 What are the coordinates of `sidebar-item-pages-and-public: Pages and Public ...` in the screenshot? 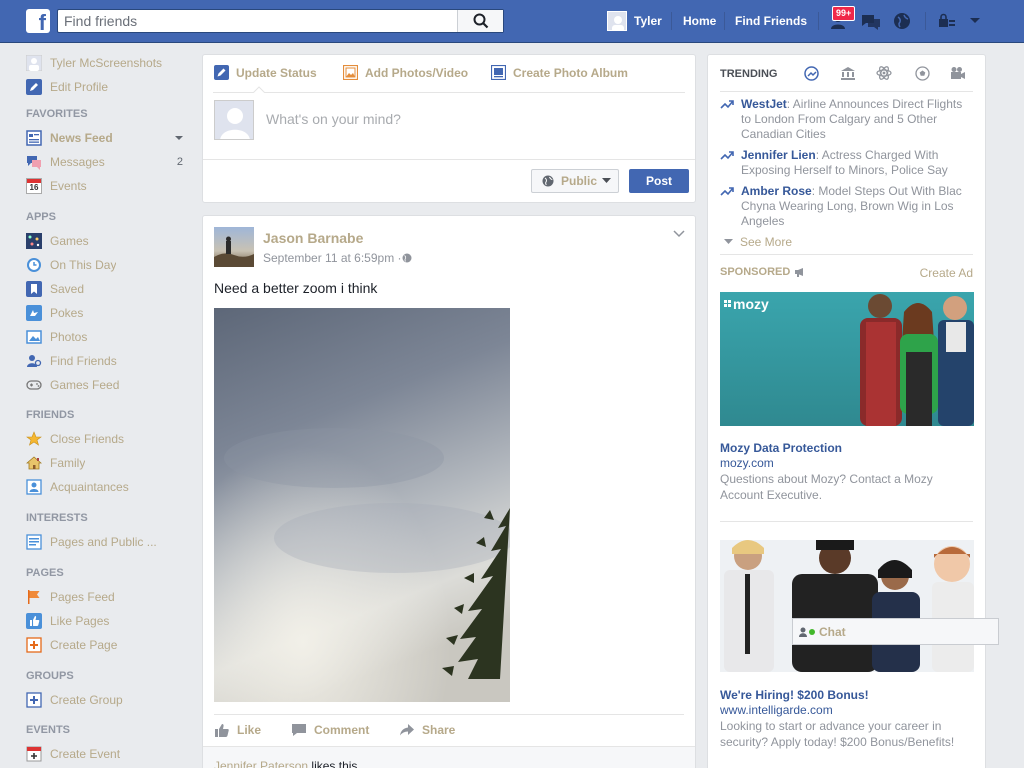 It's located at (108, 542).